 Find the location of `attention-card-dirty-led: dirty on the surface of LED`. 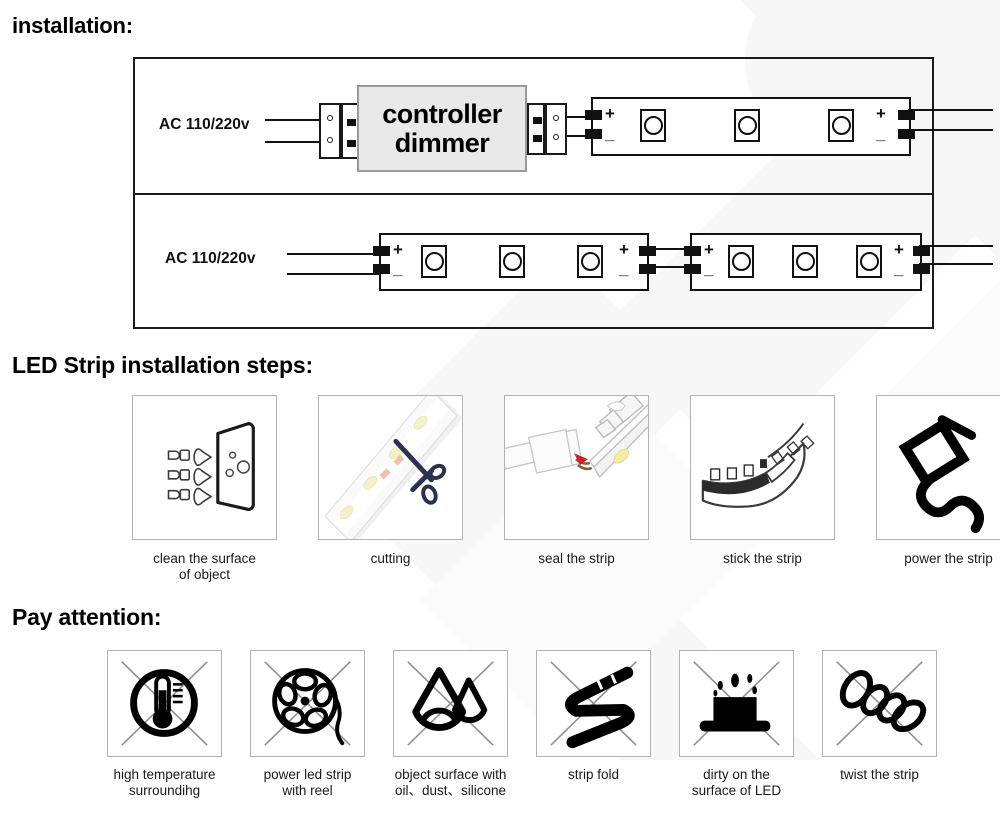

attention-card-dirty-led: dirty on the surface of LED is located at coordinates (736, 724).